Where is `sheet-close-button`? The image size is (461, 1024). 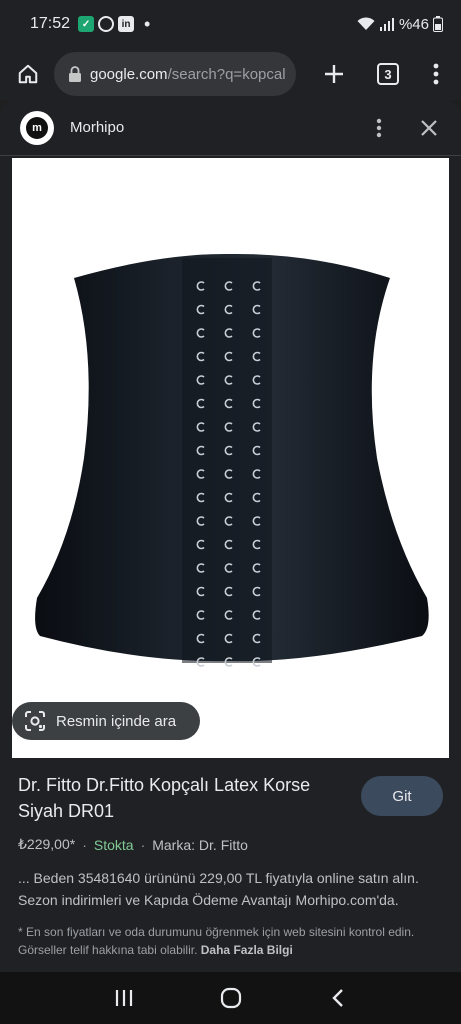
sheet-close-button is located at coordinates (429, 128).